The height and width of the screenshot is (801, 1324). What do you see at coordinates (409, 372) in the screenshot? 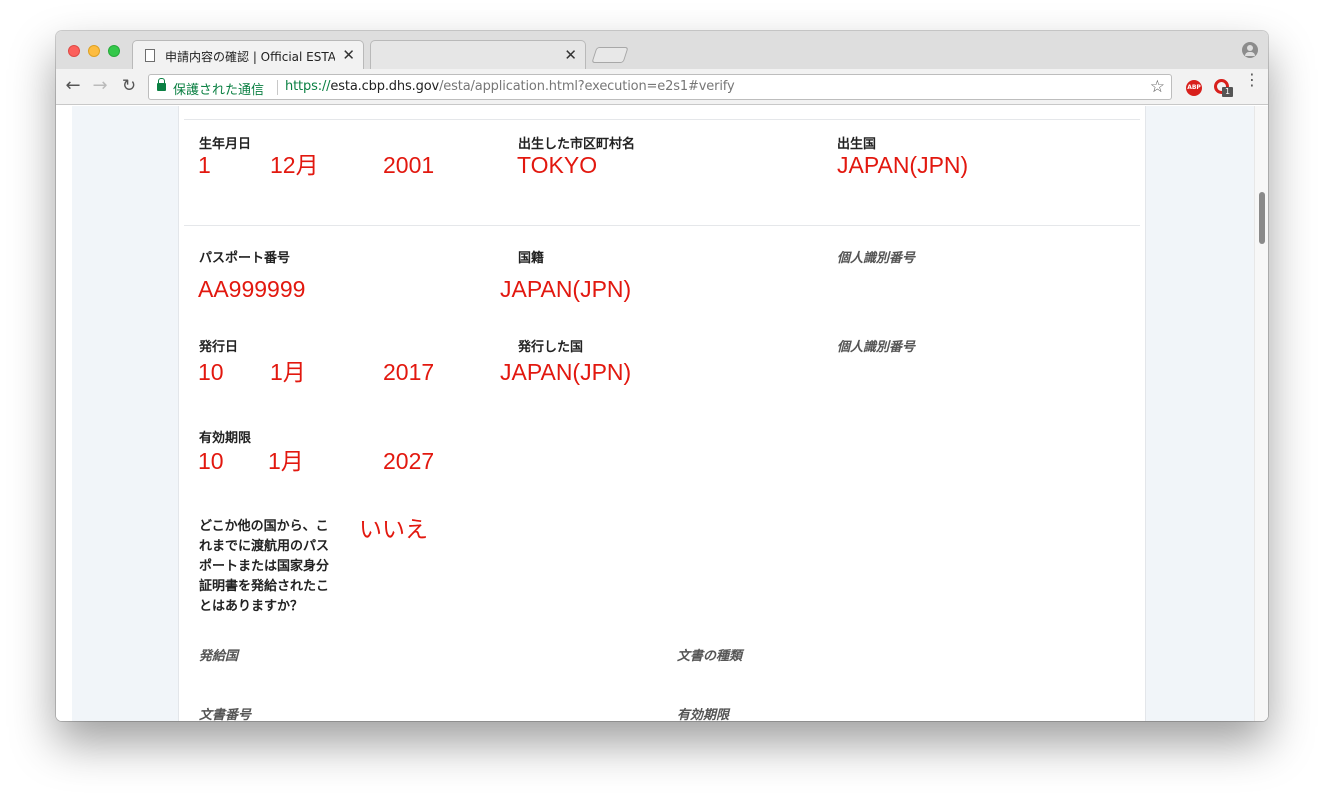
I see `issue-date-year: 2017` at bounding box center [409, 372].